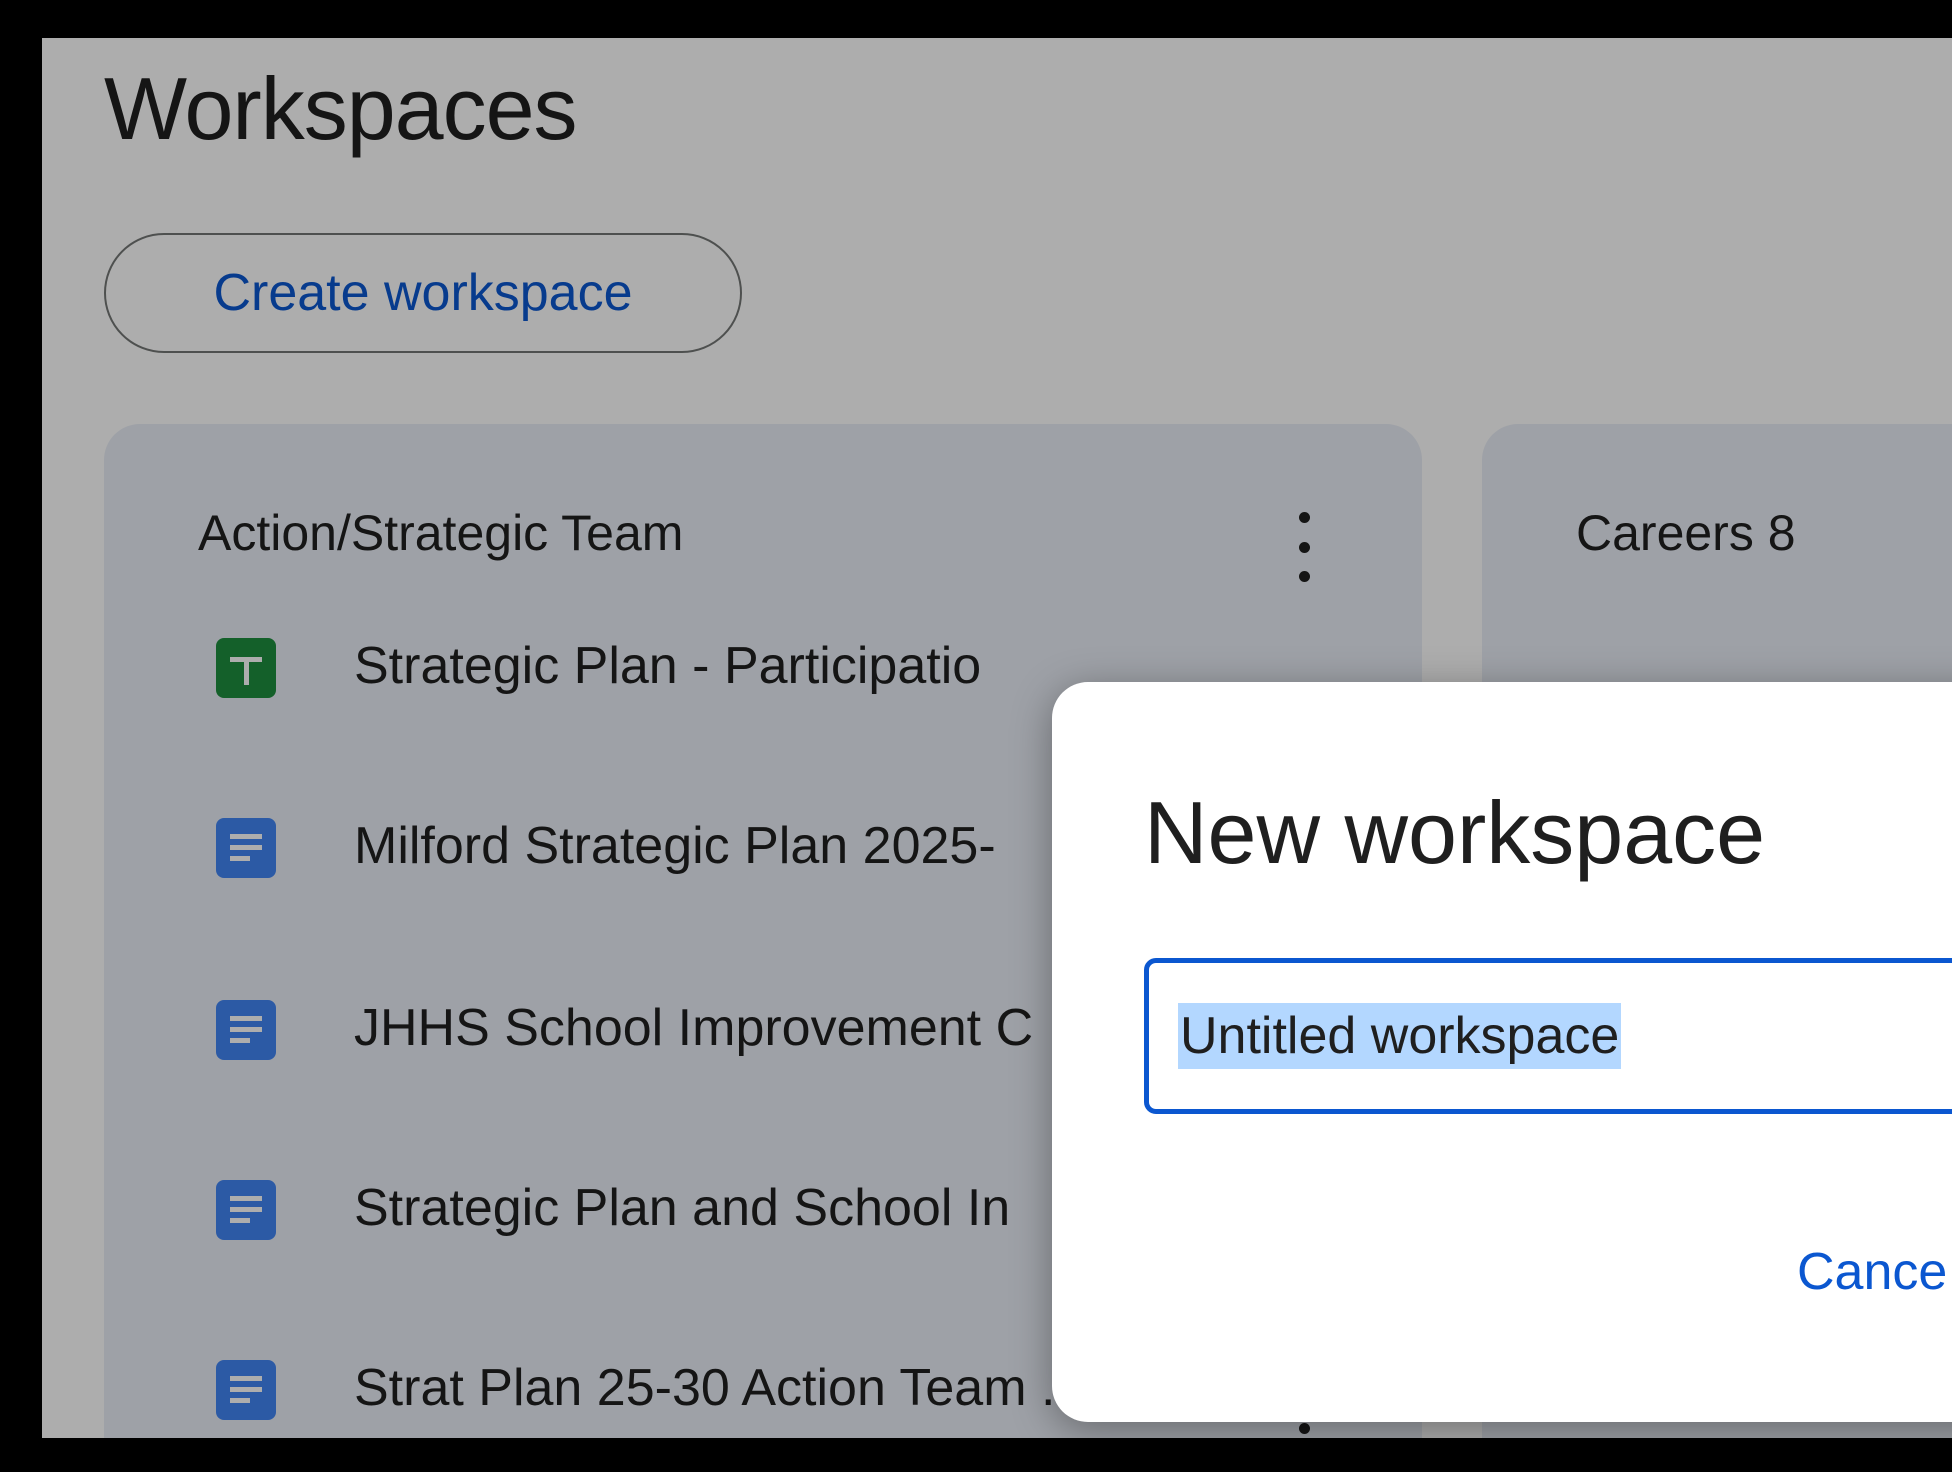 The image size is (1952, 1472). What do you see at coordinates (1872, 1272) in the screenshot?
I see `cancel-button: Cance` at bounding box center [1872, 1272].